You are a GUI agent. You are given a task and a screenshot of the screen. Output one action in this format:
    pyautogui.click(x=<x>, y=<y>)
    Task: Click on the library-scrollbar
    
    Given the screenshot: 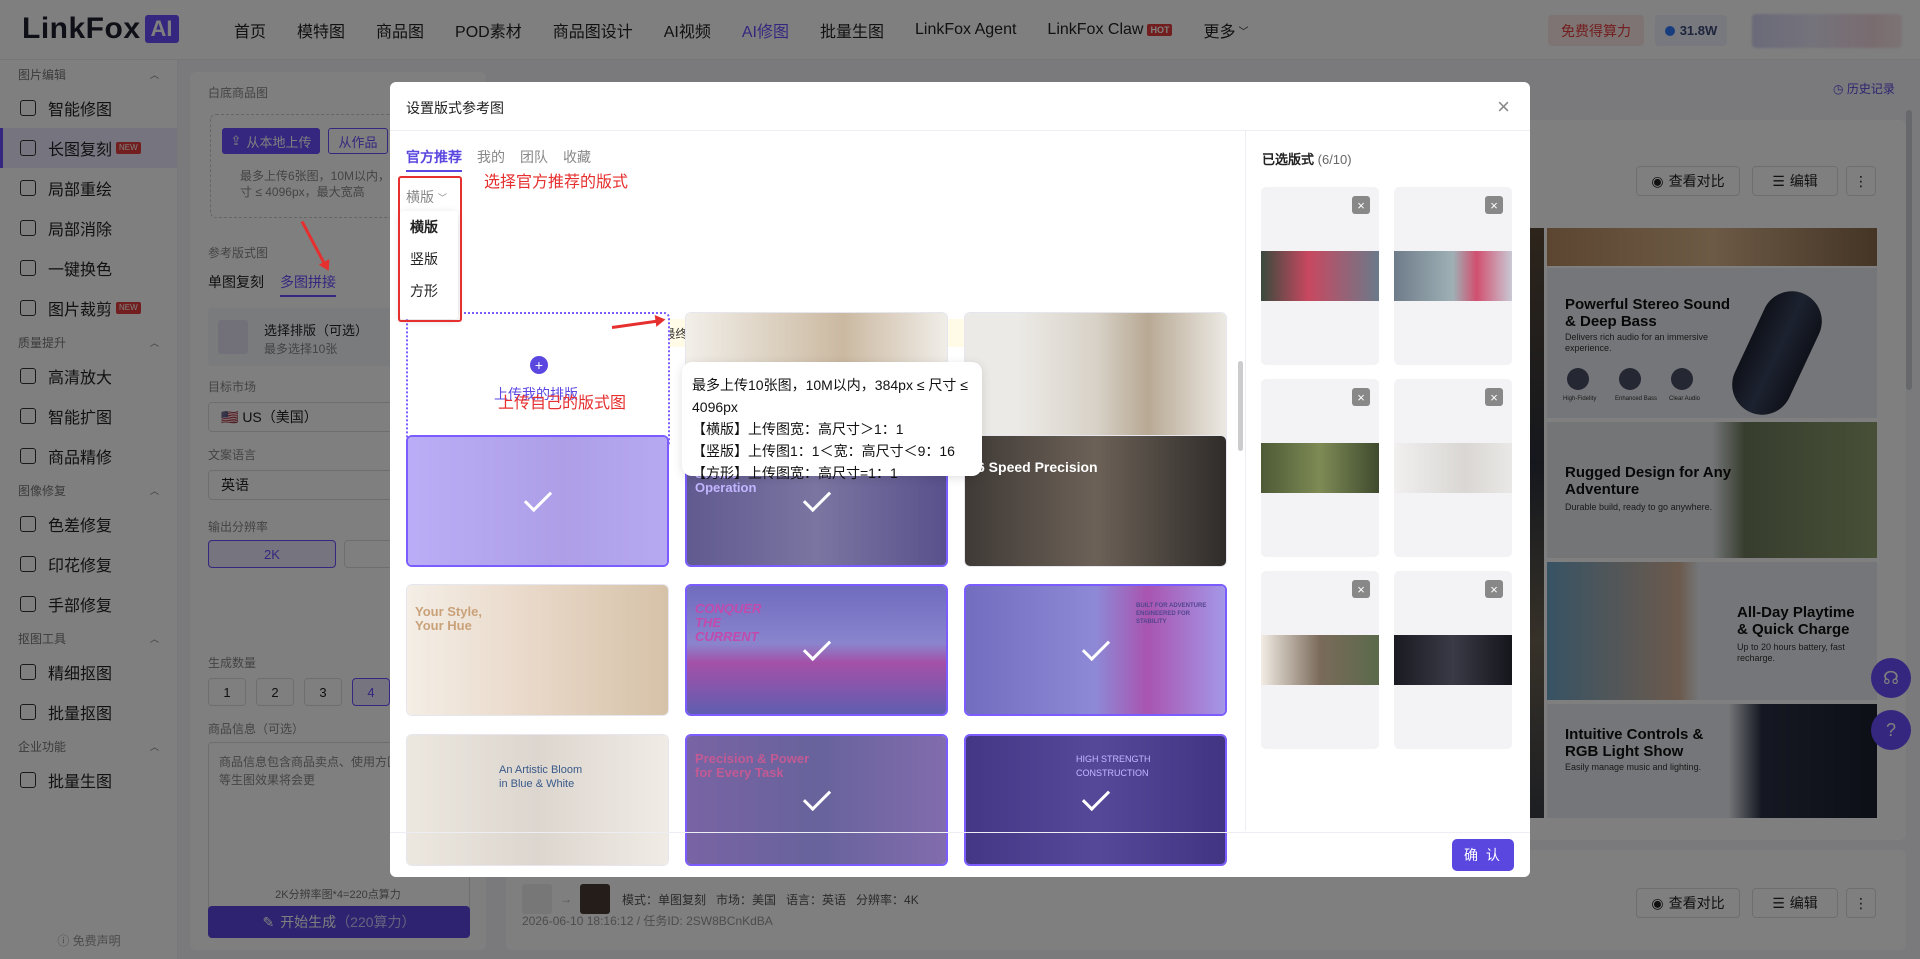 What is the action you would take?
    pyautogui.click(x=1240, y=406)
    